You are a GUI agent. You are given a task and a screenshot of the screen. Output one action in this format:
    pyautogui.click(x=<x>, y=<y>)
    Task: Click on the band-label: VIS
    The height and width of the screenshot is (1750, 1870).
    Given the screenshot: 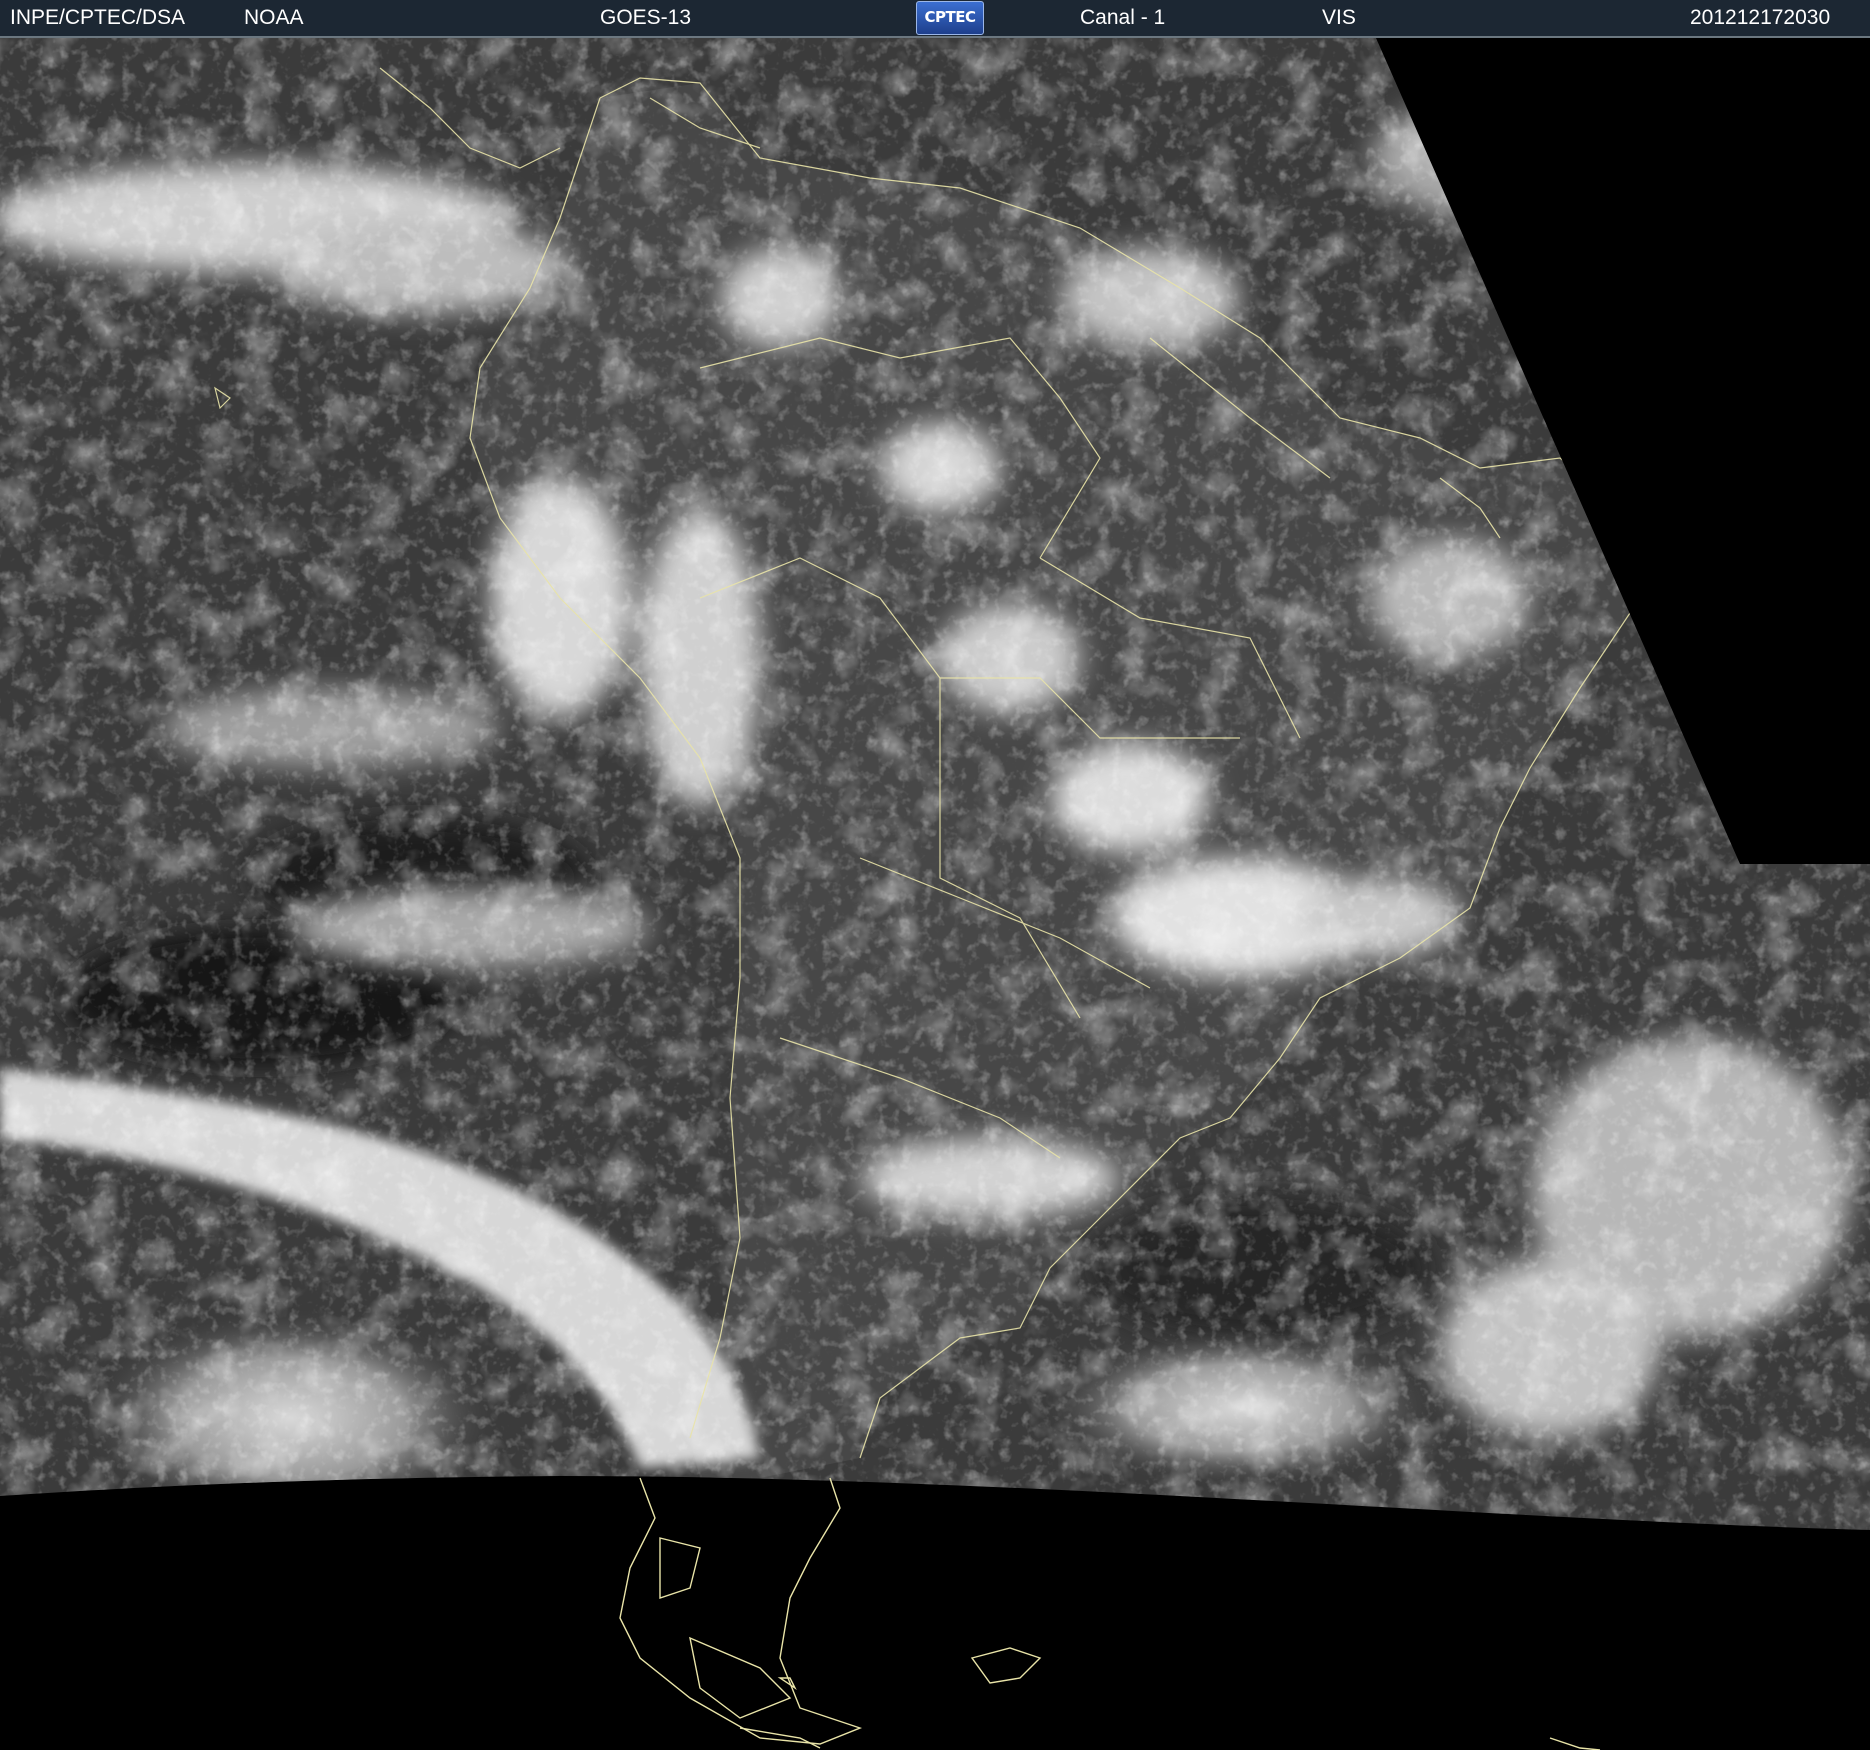 What is the action you would take?
    pyautogui.click(x=1339, y=17)
    